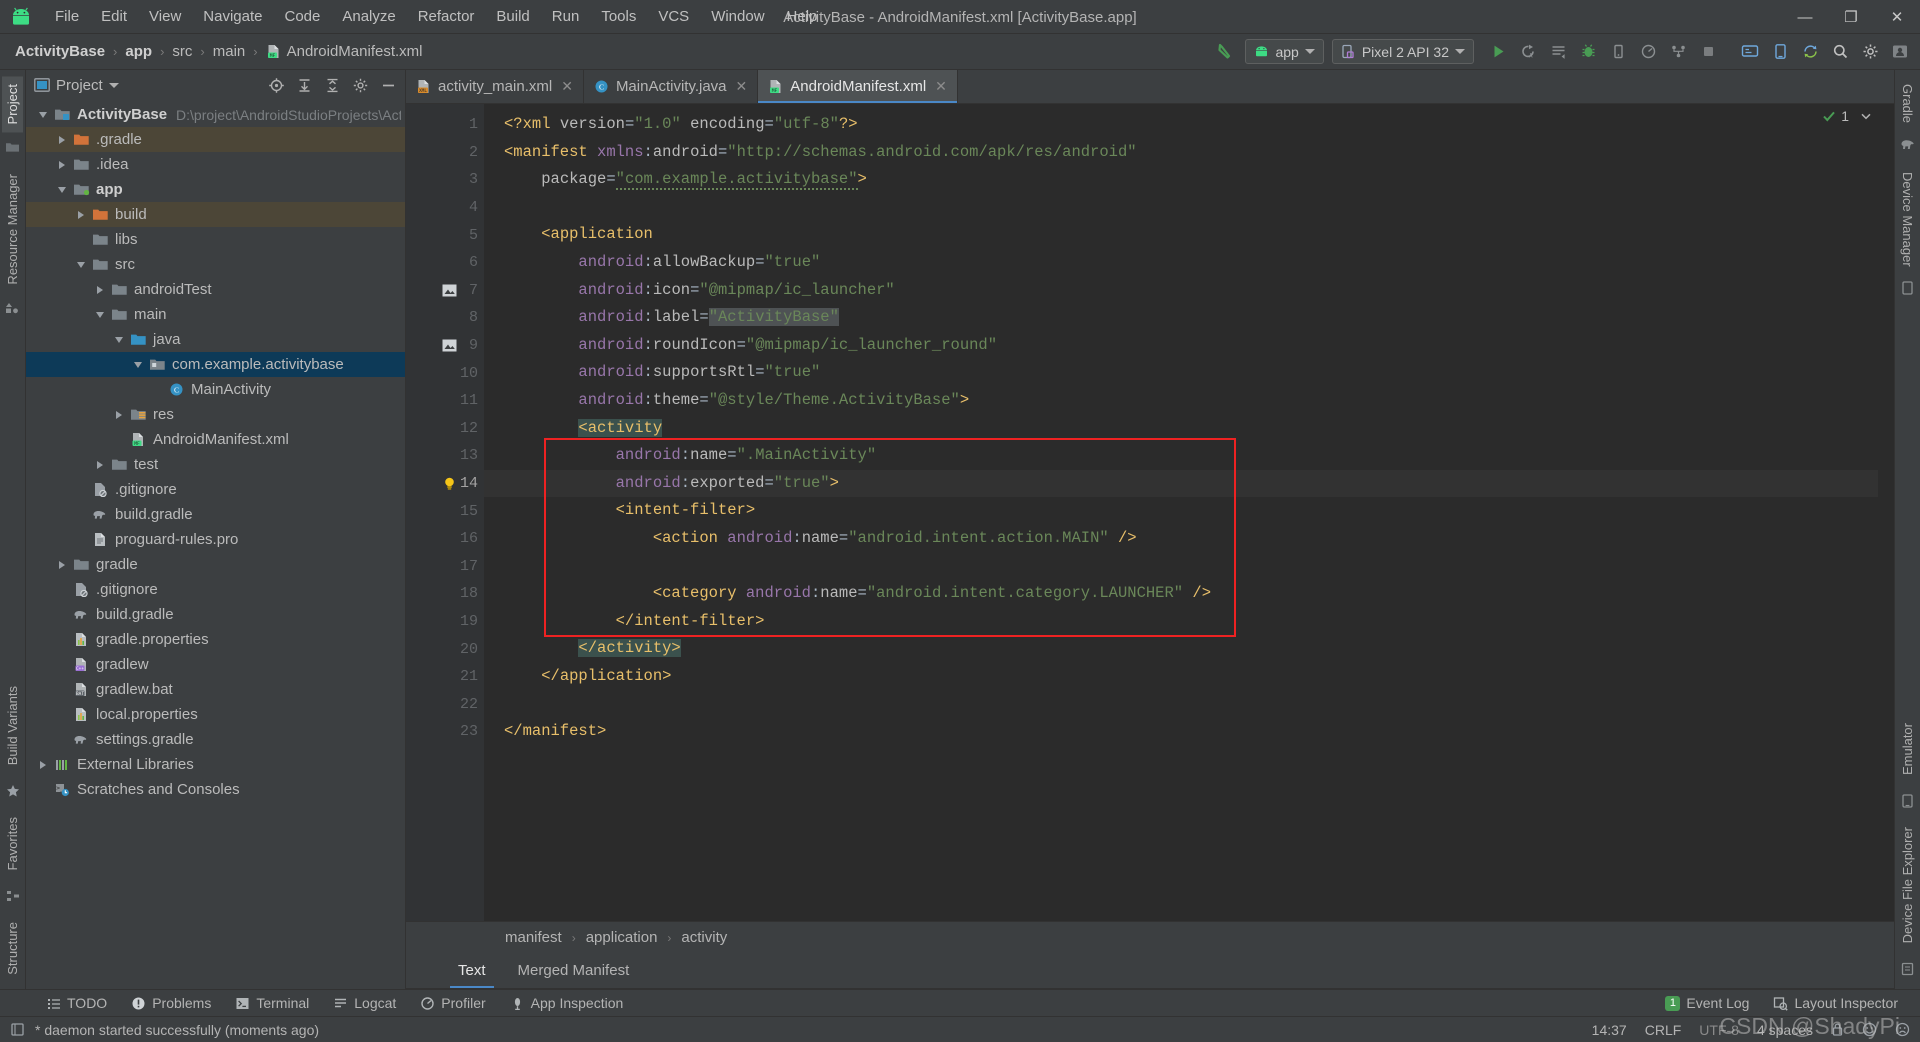  I want to click on attach-debugger-icon, so click(1618, 52).